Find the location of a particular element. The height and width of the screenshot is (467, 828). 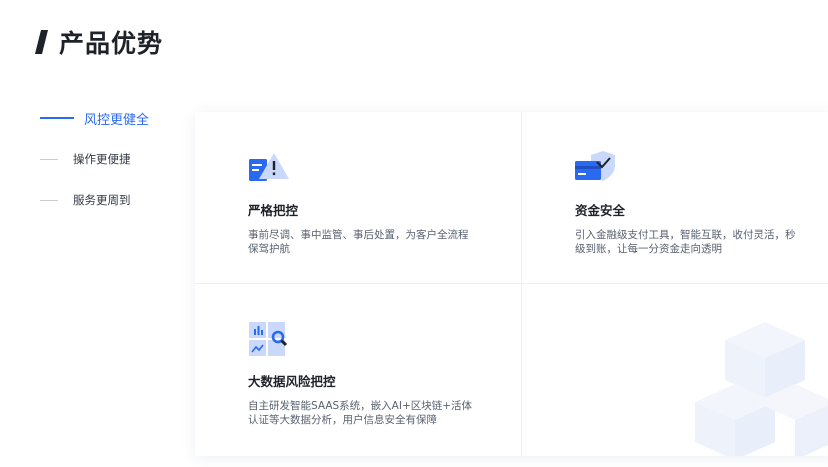

card-title: 大数据风险把控 is located at coordinates (292, 381).